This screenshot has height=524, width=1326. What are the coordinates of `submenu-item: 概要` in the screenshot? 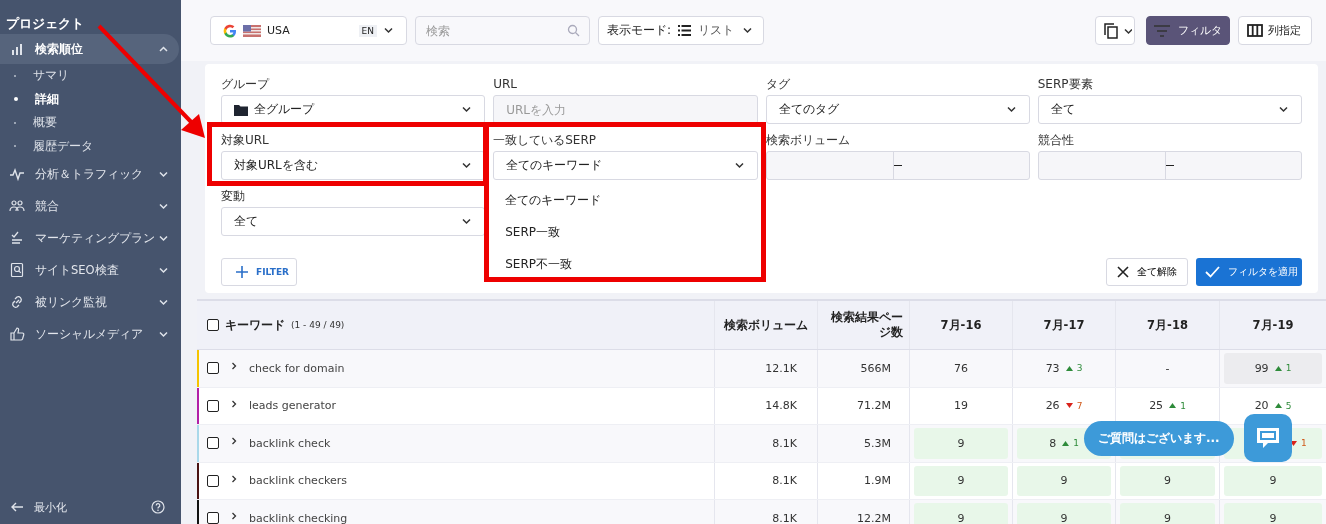 It's located at (90, 123).